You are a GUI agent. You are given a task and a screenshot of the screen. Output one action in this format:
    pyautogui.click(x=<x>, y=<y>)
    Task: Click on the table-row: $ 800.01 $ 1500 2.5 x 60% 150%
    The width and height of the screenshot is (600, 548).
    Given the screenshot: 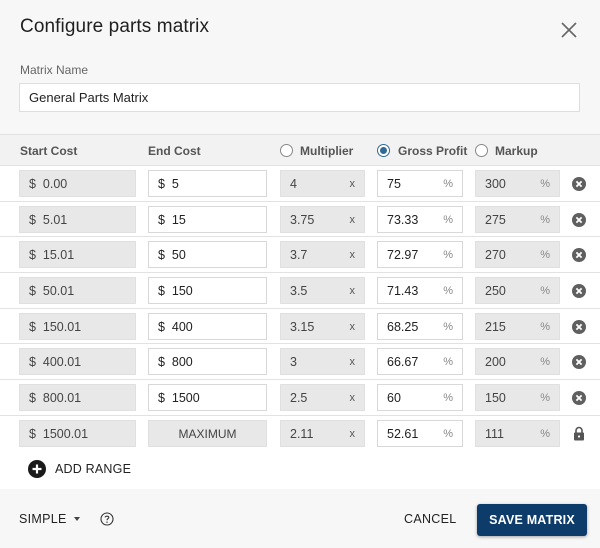 What is the action you would take?
    pyautogui.click(x=300, y=398)
    